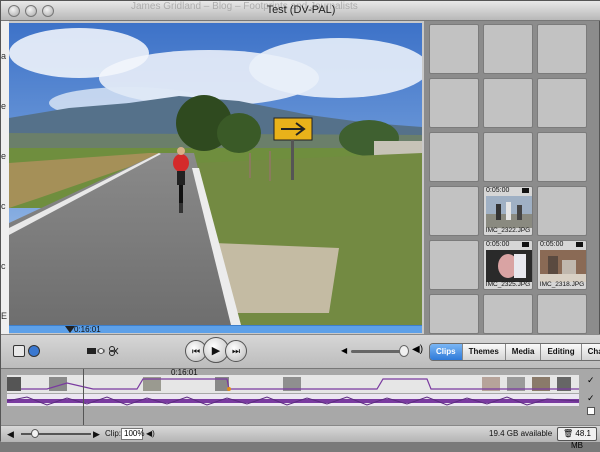  I want to click on scrub-timecode: 0:16:01, so click(87, 329).